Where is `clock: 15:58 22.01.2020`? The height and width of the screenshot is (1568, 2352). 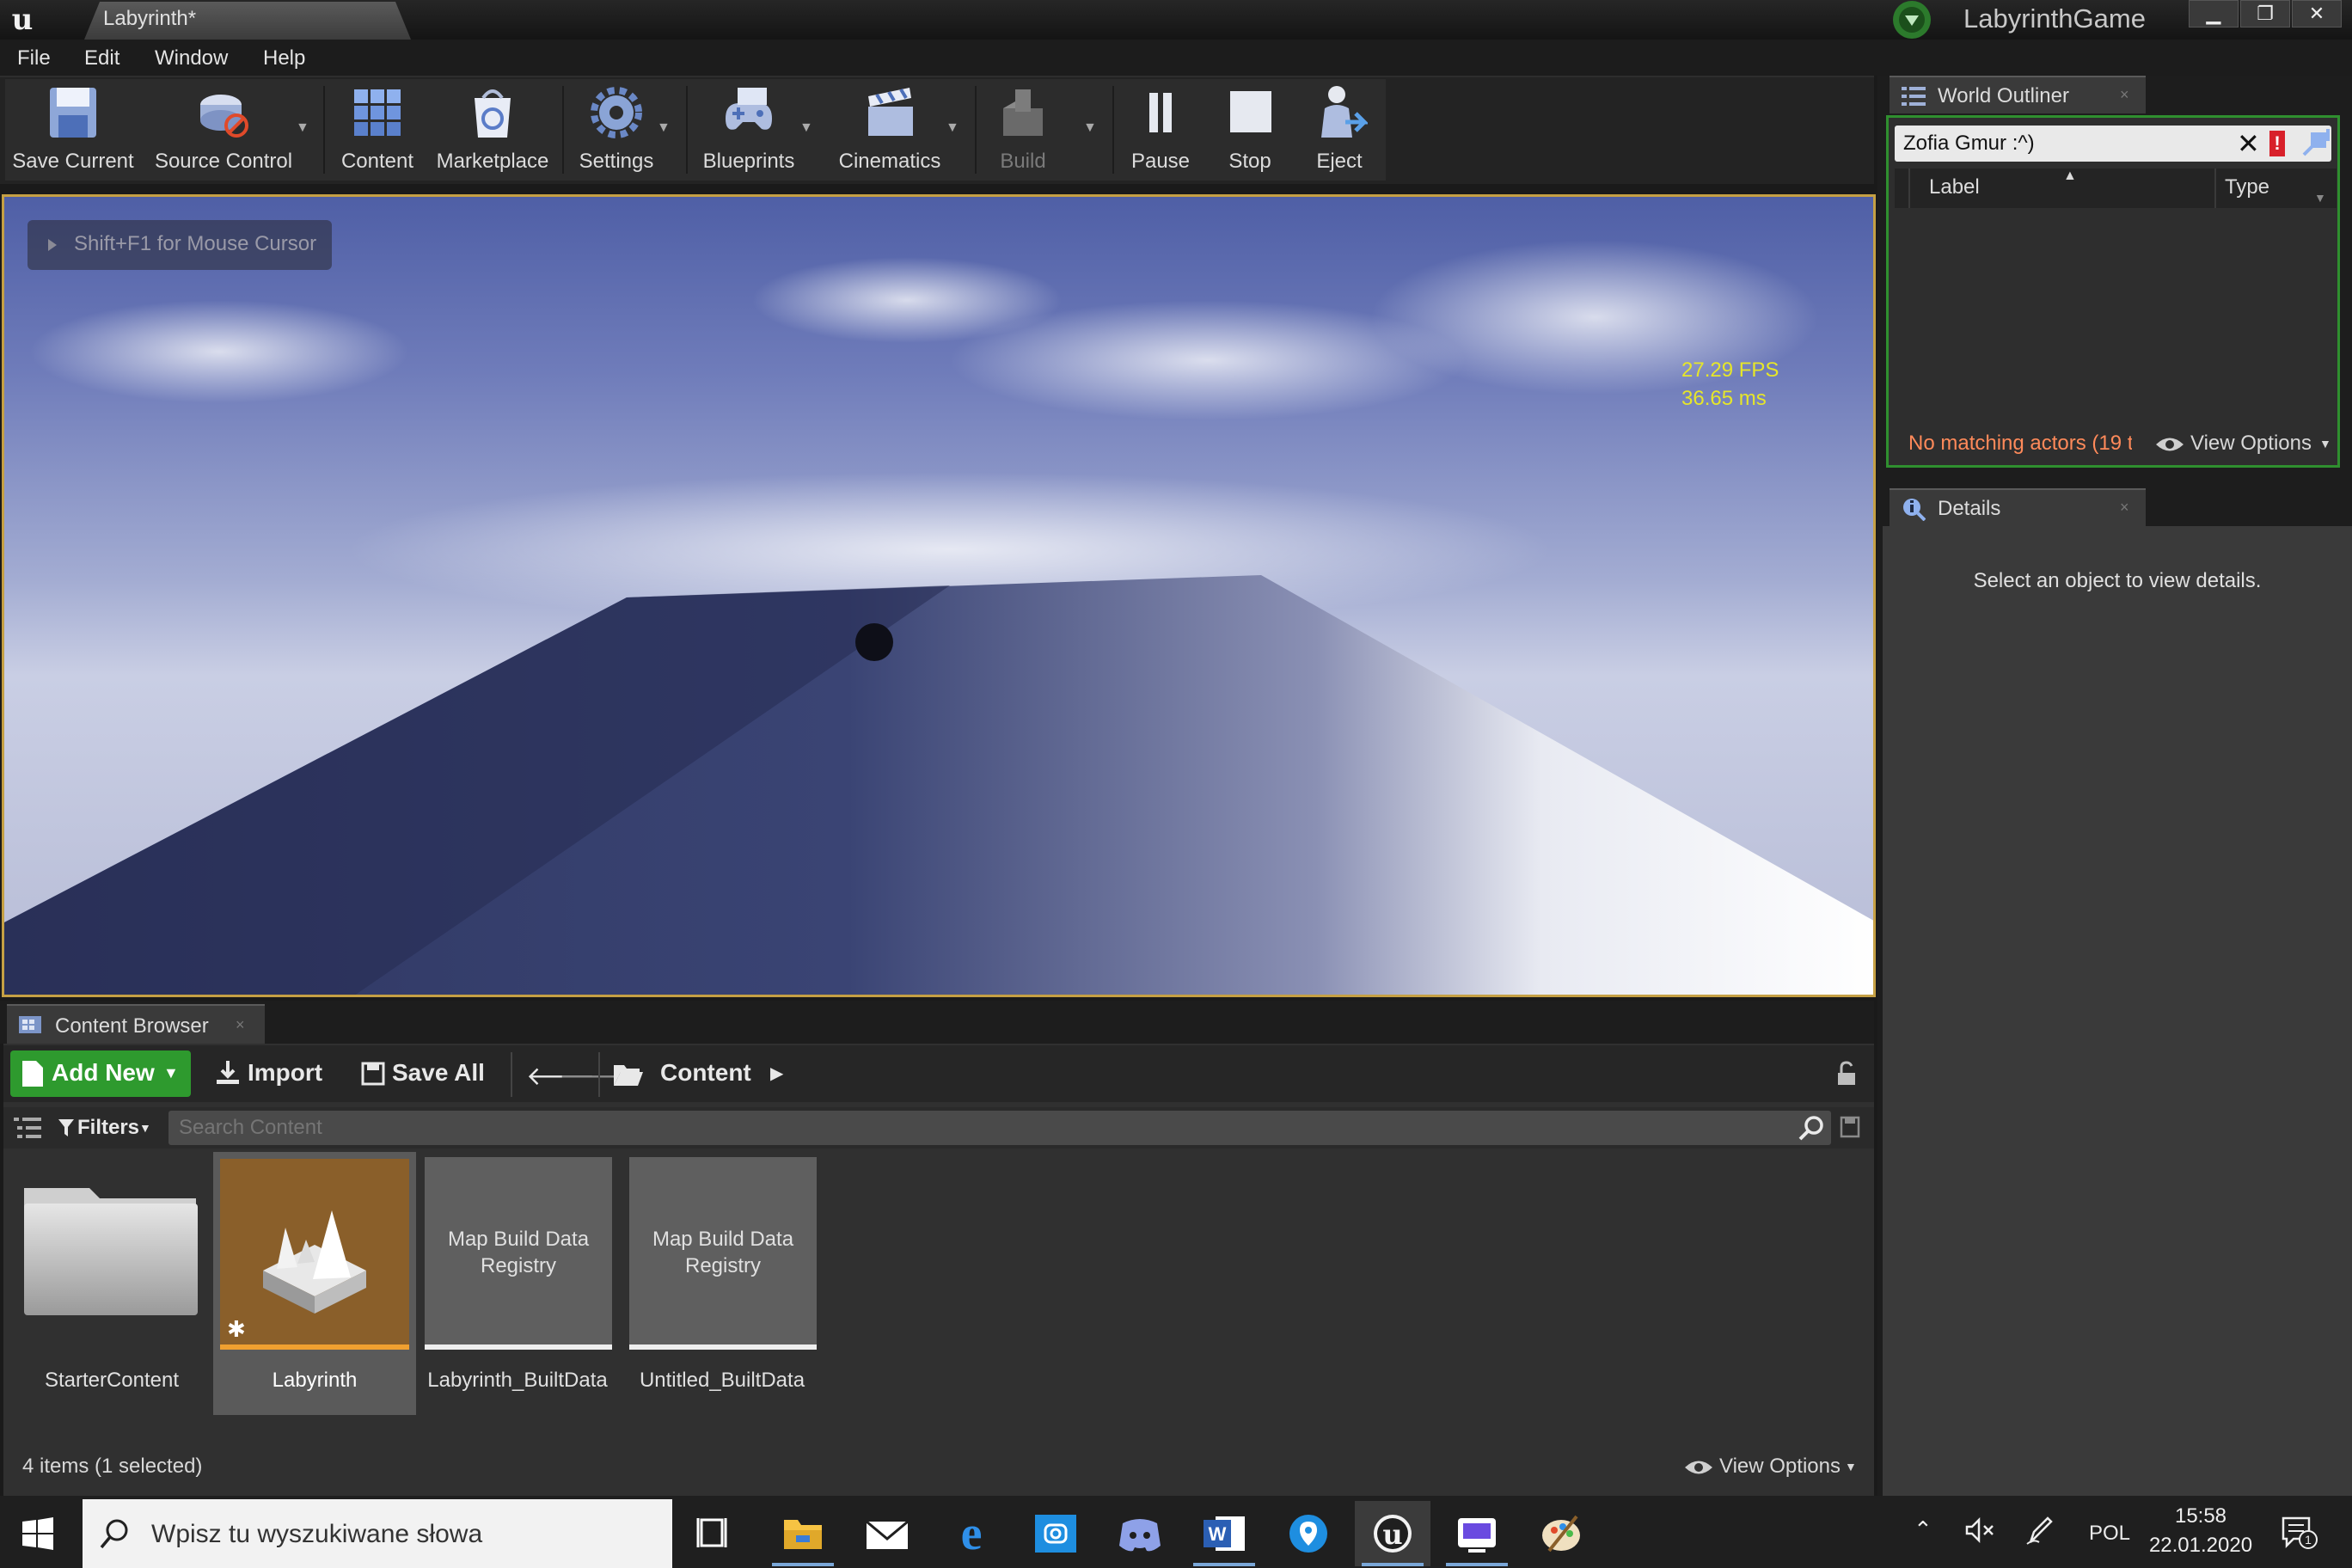
clock: 15:58 22.01.2020 is located at coordinates (2200, 1531).